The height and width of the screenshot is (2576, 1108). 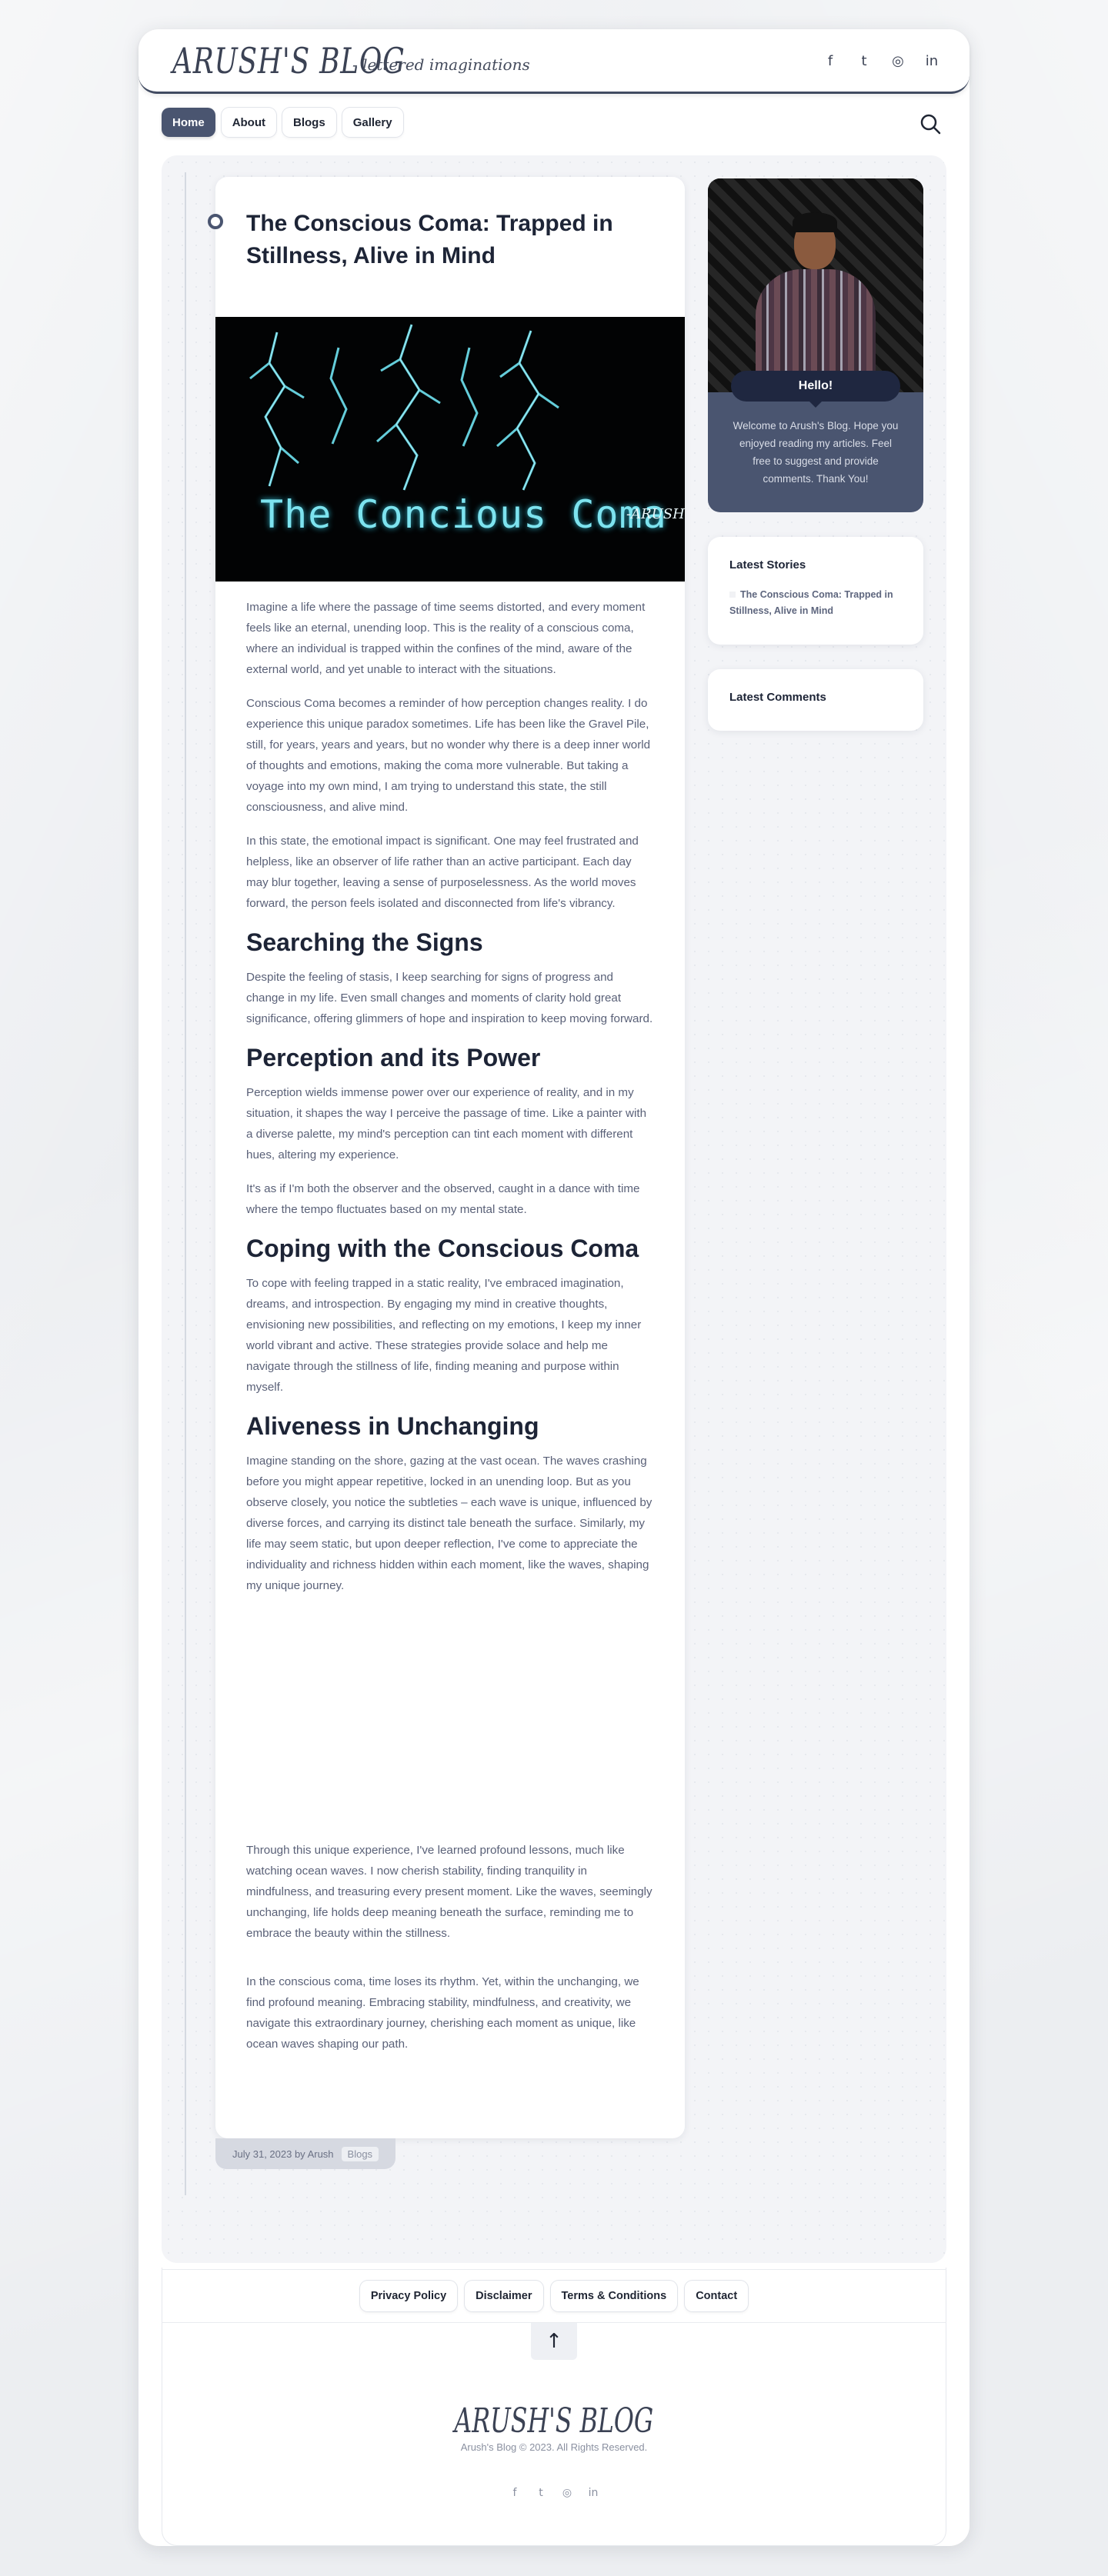 I want to click on search-icon, so click(x=931, y=123).